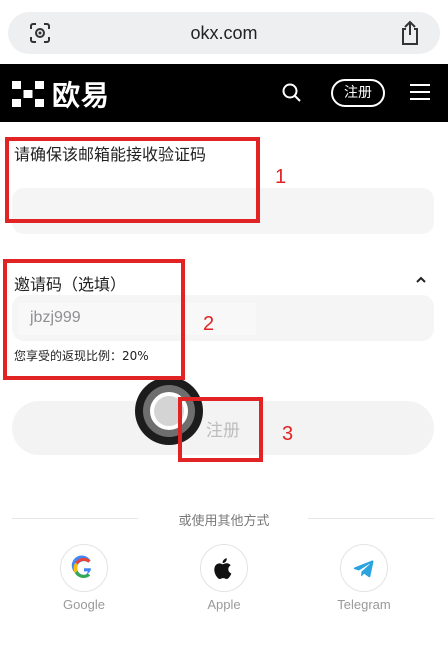 The width and height of the screenshot is (448, 645). What do you see at coordinates (420, 92) in the screenshot?
I see `menu-icon` at bounding box center [420, 92].